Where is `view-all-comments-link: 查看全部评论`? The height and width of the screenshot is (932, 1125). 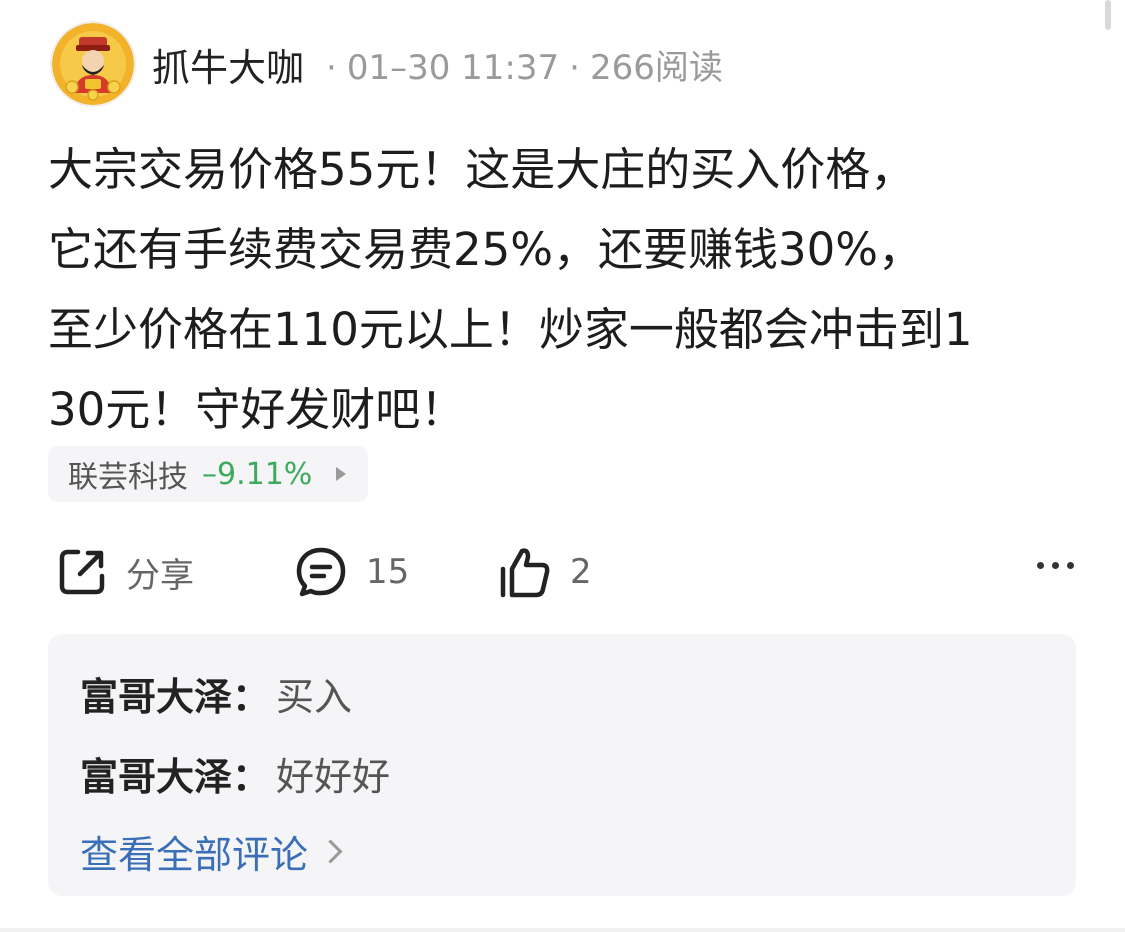 view-all-comments-link: 查看全部评论 is located at coordinates (211, 851).